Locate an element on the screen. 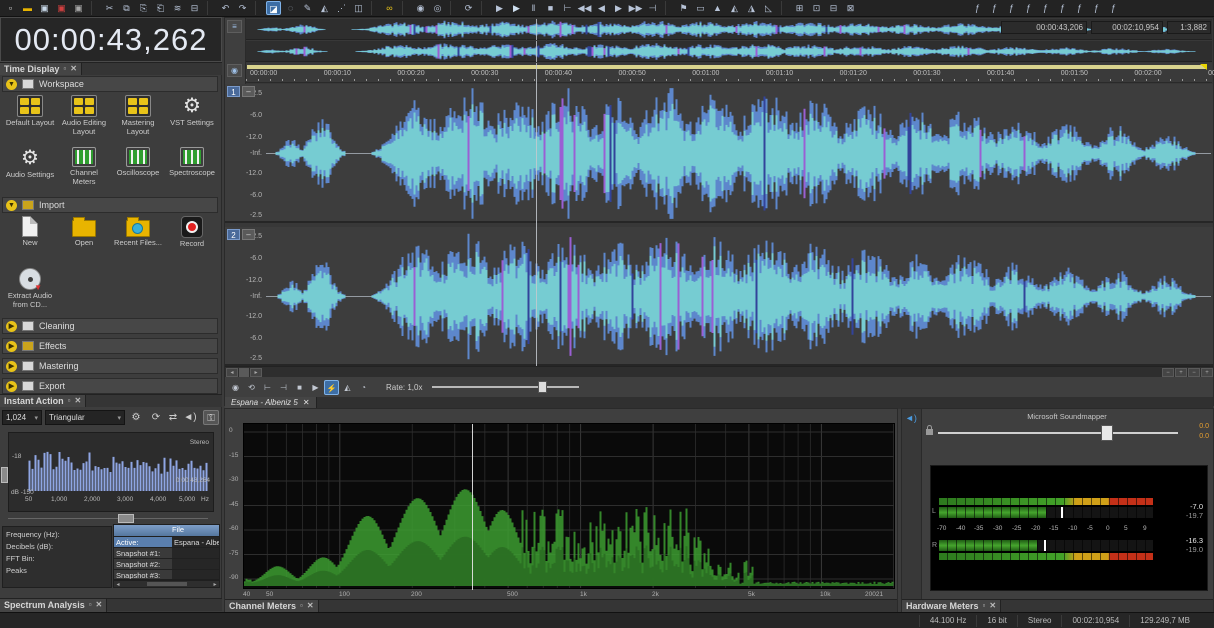 The width and height of the screenshot is (1214, 628). copy-icon: ⧉ is located at coordinates (126, 8).